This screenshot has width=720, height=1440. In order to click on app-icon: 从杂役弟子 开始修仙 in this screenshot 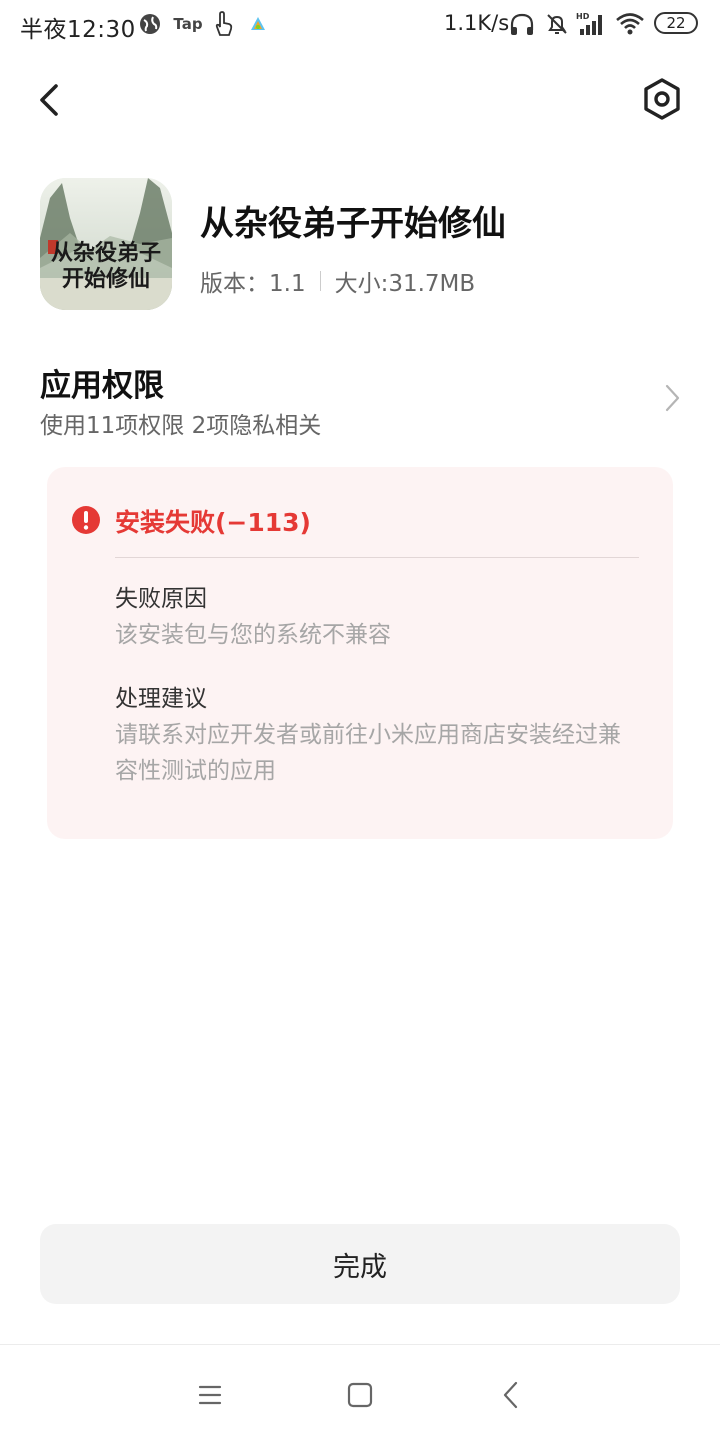, I will do `click(106, 244)`.